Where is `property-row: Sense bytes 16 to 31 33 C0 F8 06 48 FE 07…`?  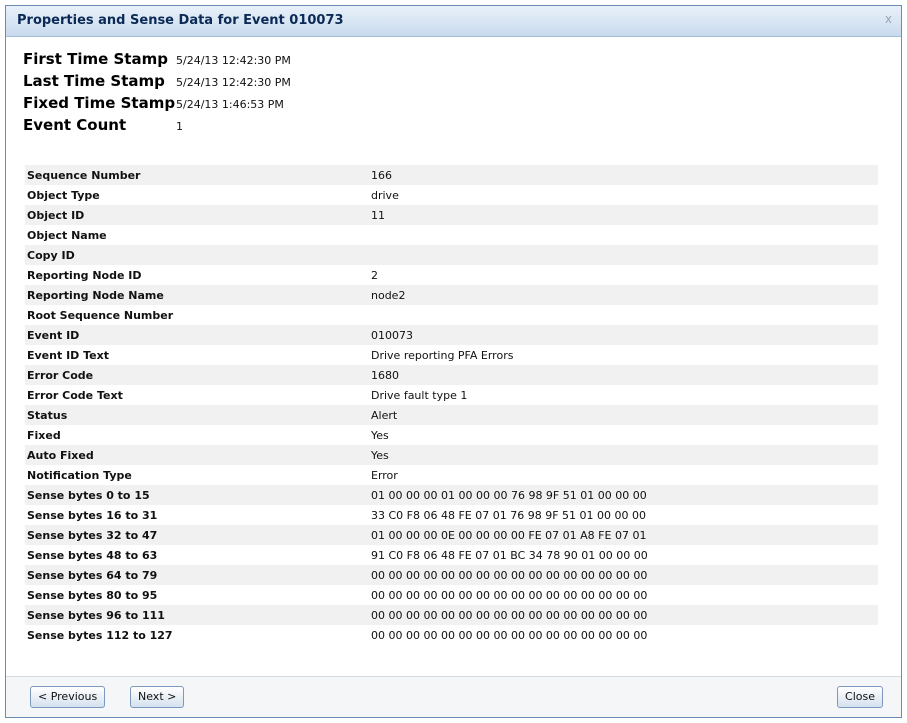 property-row: Sense bytes 16 to 31 33 C0 F8 06 48 FE 07… is located at coordinates (451, 515).